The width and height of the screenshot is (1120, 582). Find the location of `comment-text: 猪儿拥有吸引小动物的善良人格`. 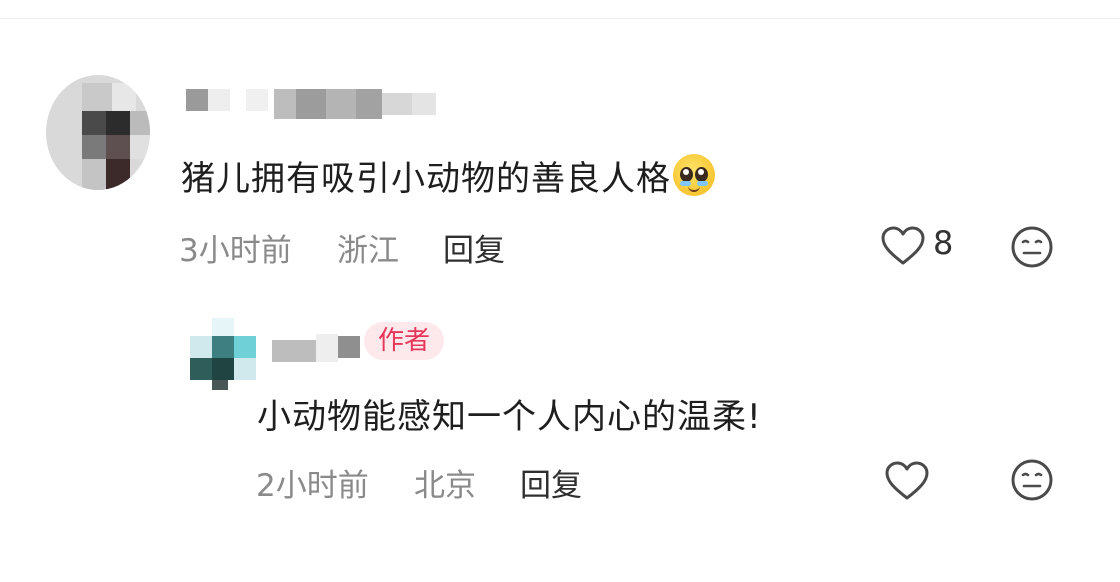

comment-text: 猪儿拥有吸引小动物的善良人格 is located at coordinates (448, 175).